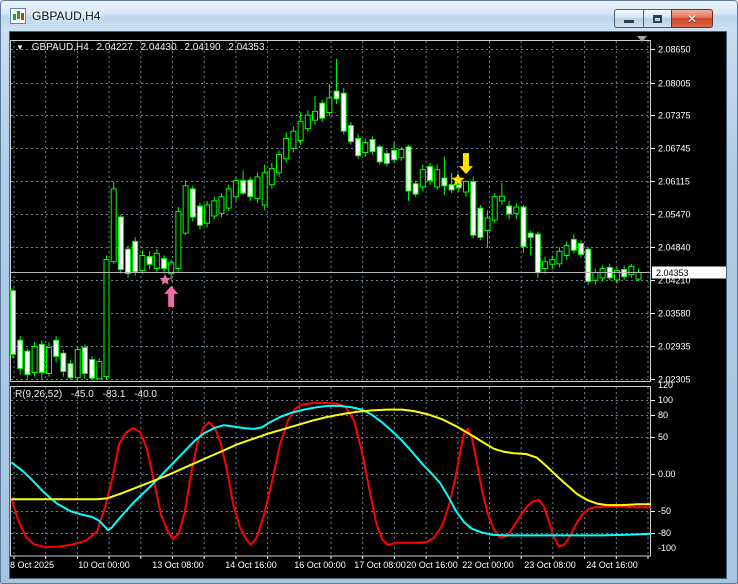 Image resolution: width=738 pixels, height=584 pixels. I want to click on buy-signal-arrow-icon, so click(171, 296).